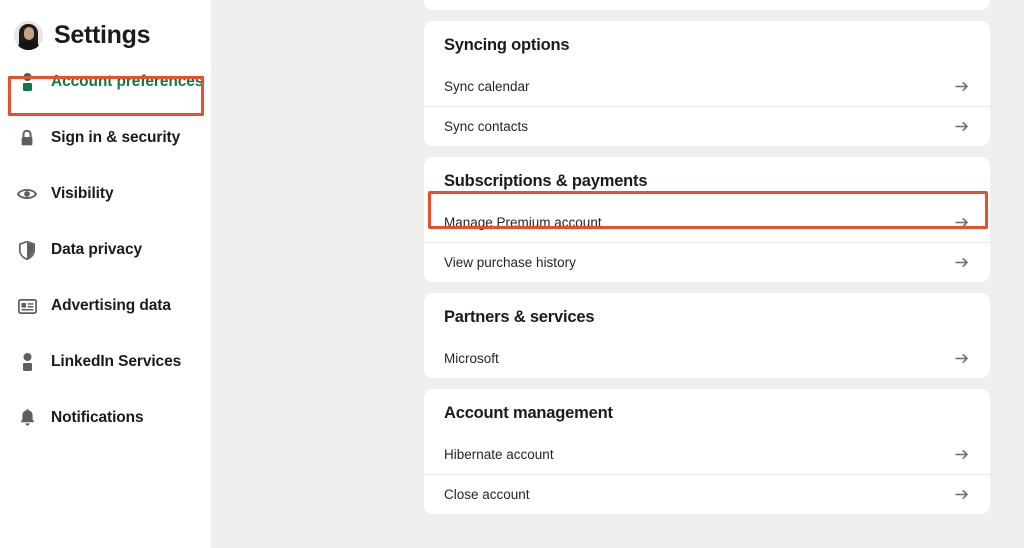 The width and height of the screenshot is (1024, 548). I want to click on row-microsoft: Microsoft, so click(707, 358).